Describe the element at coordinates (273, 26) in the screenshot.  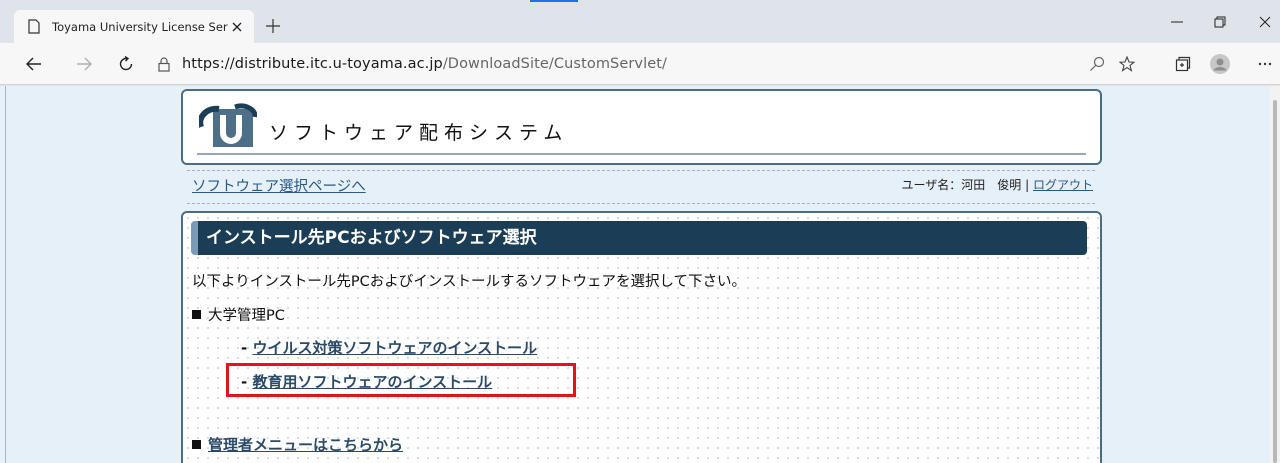
I see `new-tab-icon` at that location.